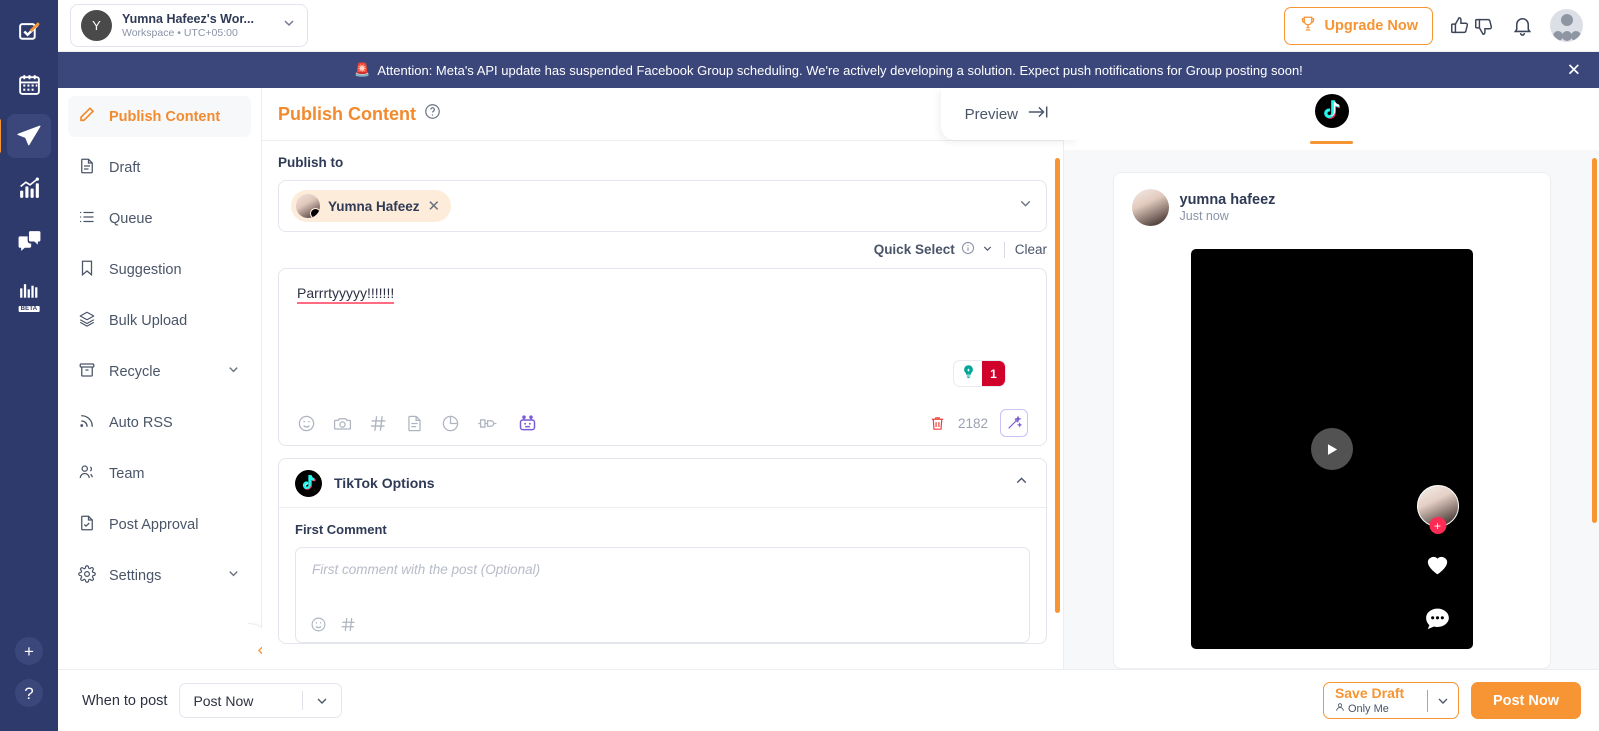  I want to click on chart-icon, so click(450, 423).